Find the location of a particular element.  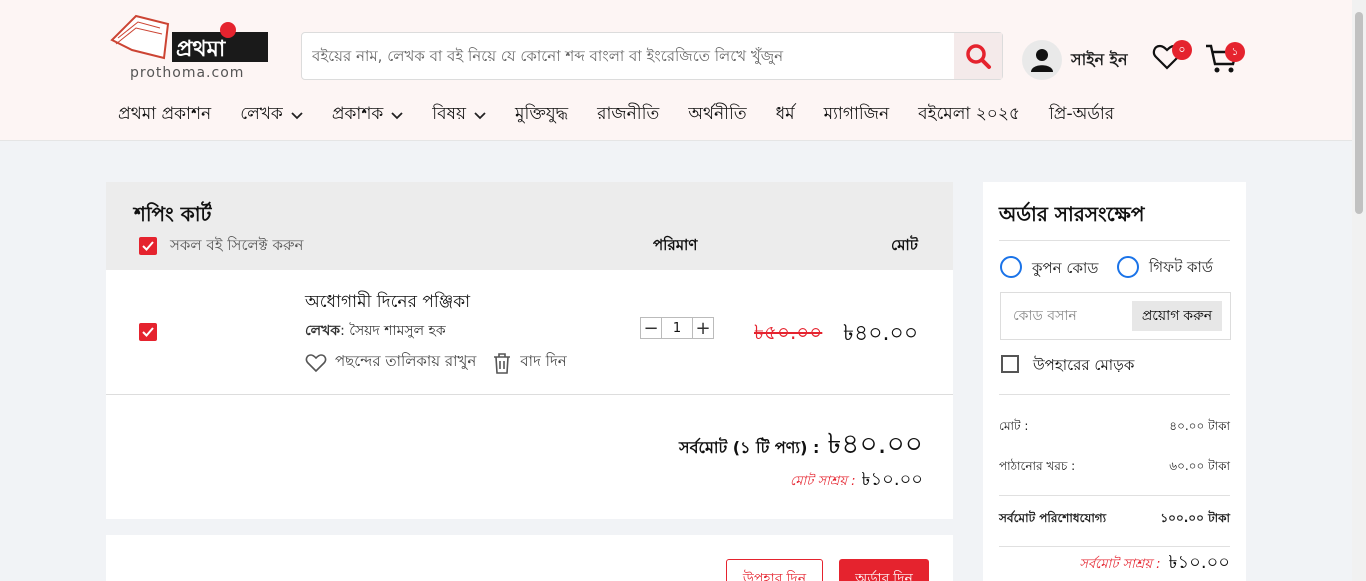

search-button is located at coordinates (978, 56).